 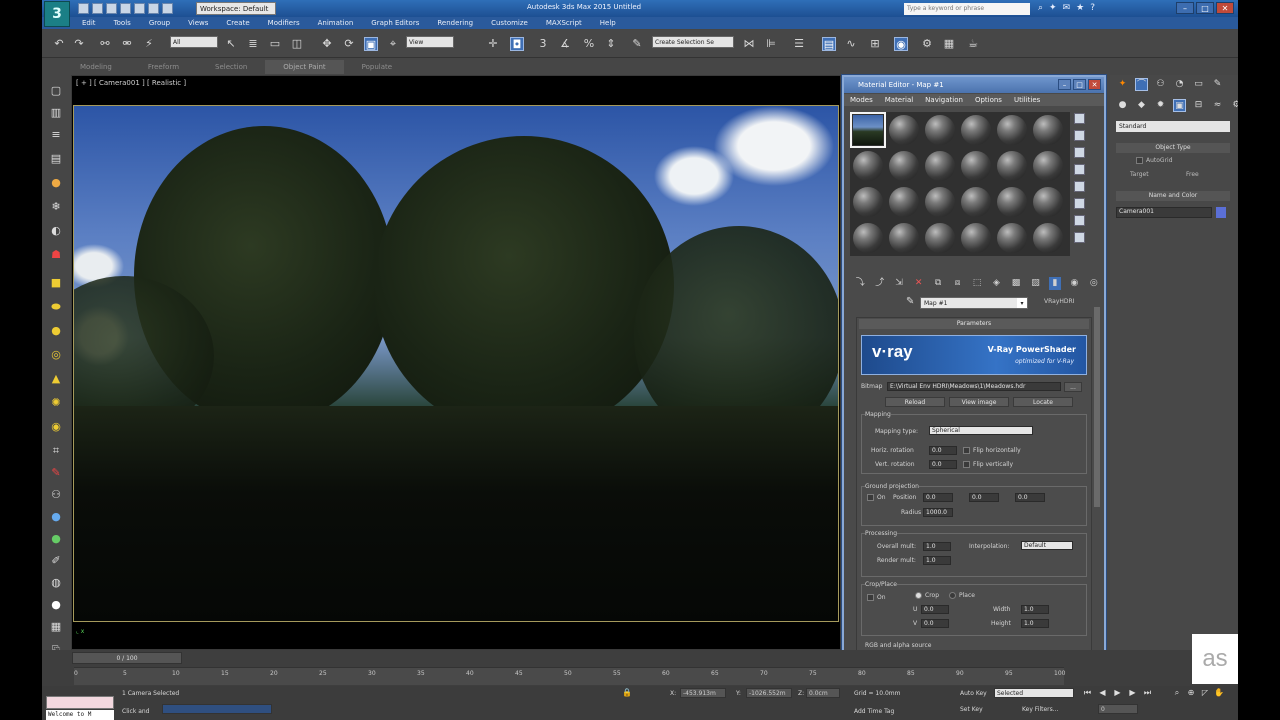 I want to click on menu-create: Create, so click(x=237, y=23).